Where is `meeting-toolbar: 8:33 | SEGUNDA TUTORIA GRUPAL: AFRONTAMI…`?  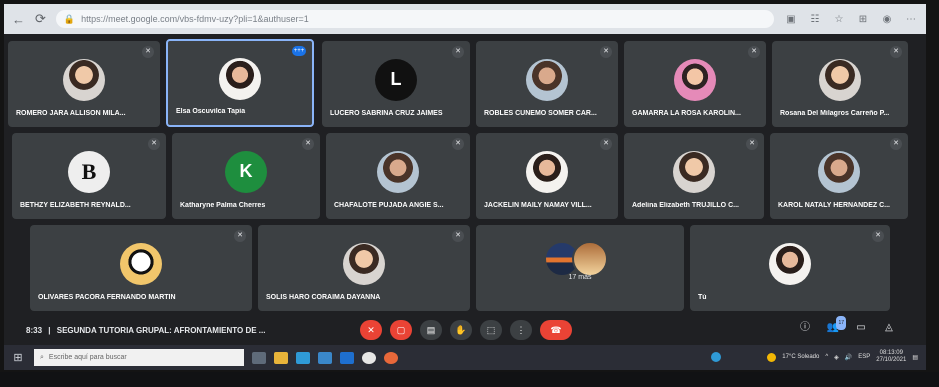 meeting-toolbar: 8:33 | SEGUNDA TUTORIA GRUPAL: AFRONTAMI… is located at coordinates (465, 330).